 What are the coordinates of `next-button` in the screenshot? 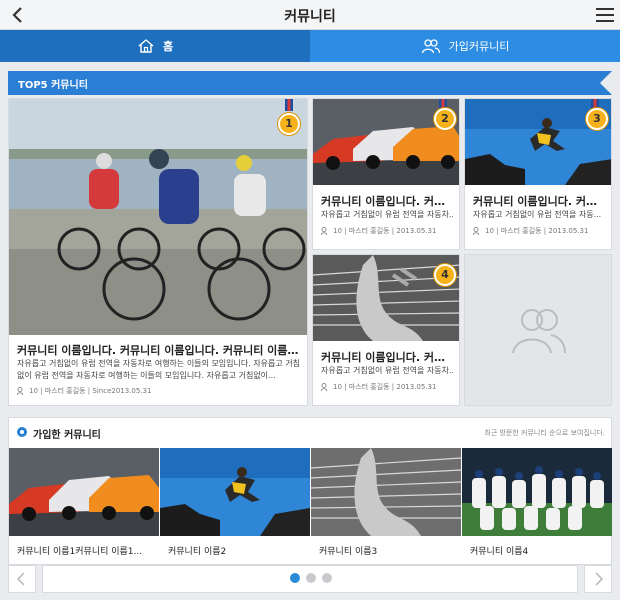 It's located at (598, 579).